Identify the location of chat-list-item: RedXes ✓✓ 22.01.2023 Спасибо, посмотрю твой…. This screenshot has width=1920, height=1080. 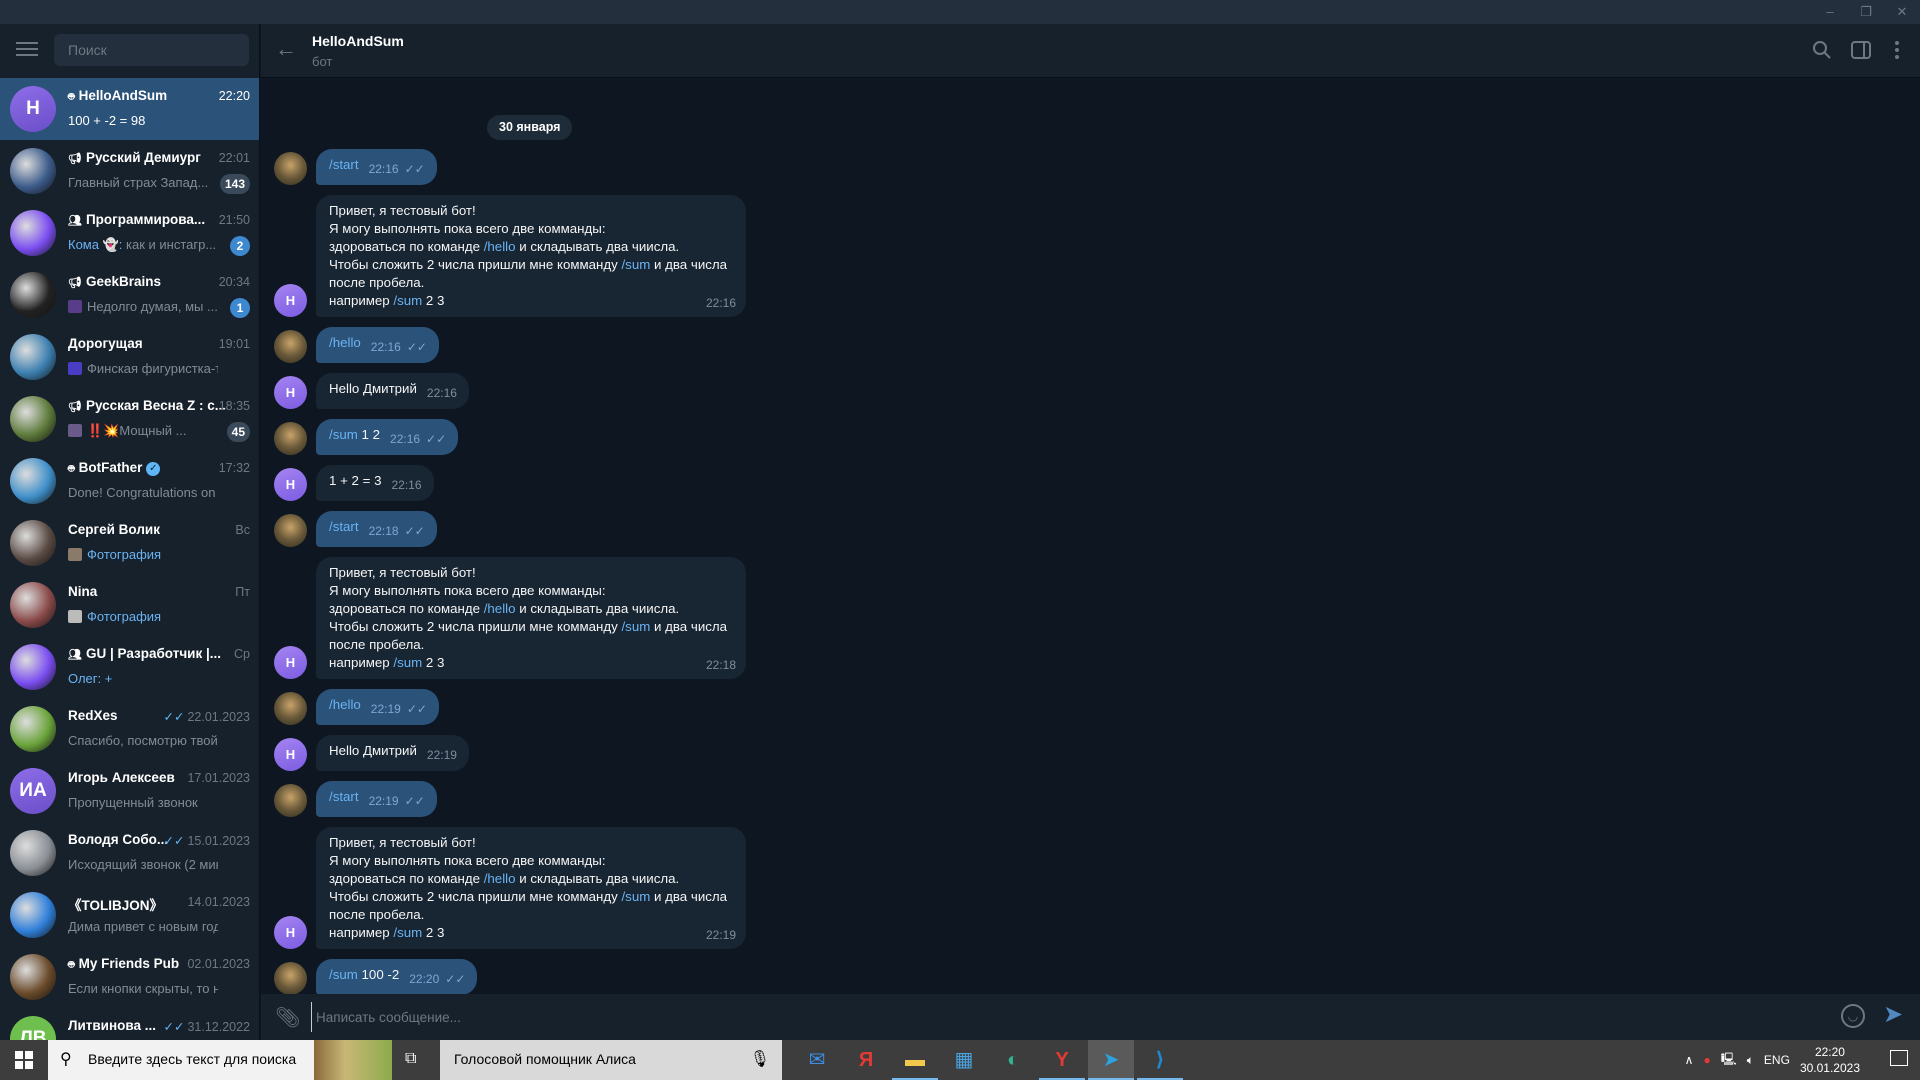
(129, 729).